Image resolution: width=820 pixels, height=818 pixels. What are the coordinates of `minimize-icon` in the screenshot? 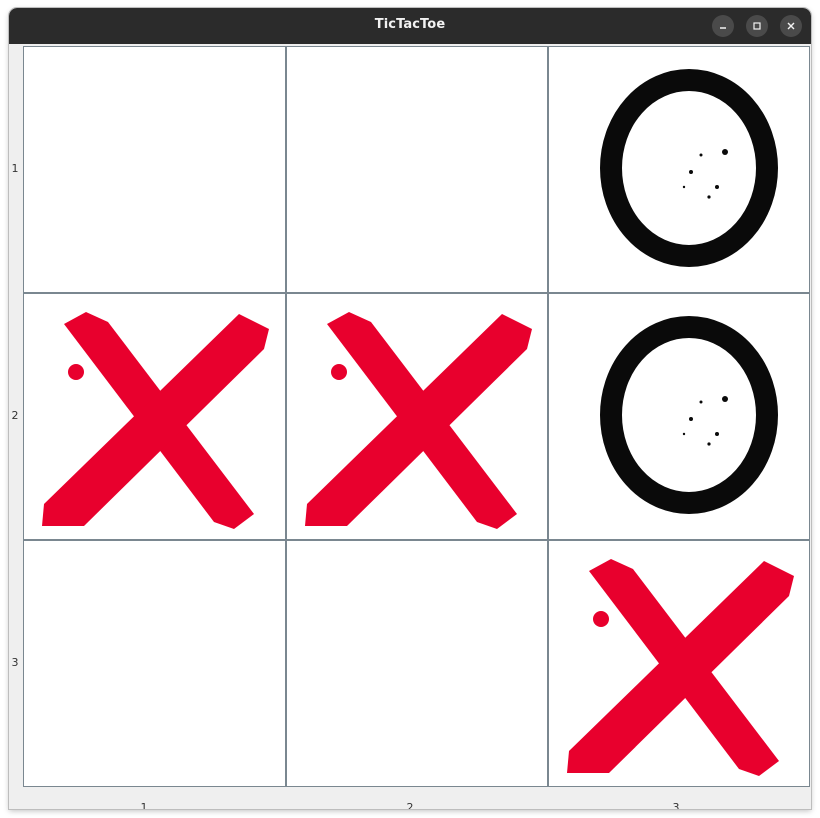 It's located at (723, 28).